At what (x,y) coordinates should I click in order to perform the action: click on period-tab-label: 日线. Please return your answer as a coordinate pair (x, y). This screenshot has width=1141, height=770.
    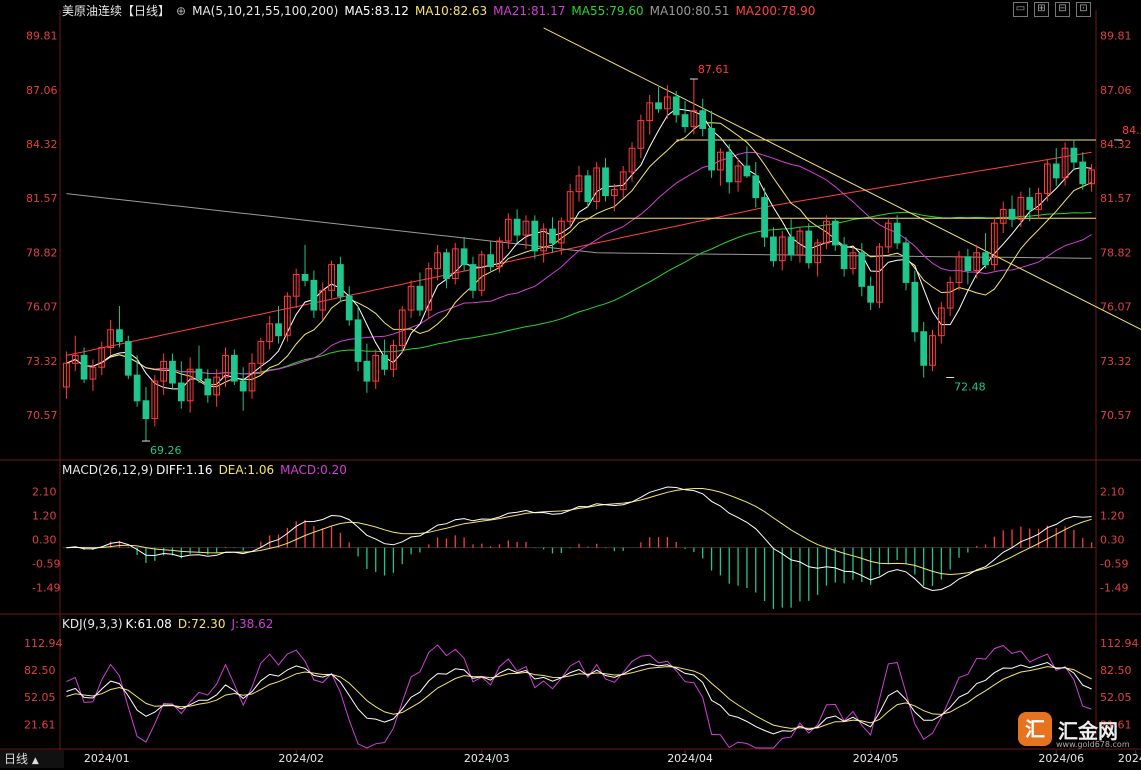
    Looking at the image, I should click on (16, 759).